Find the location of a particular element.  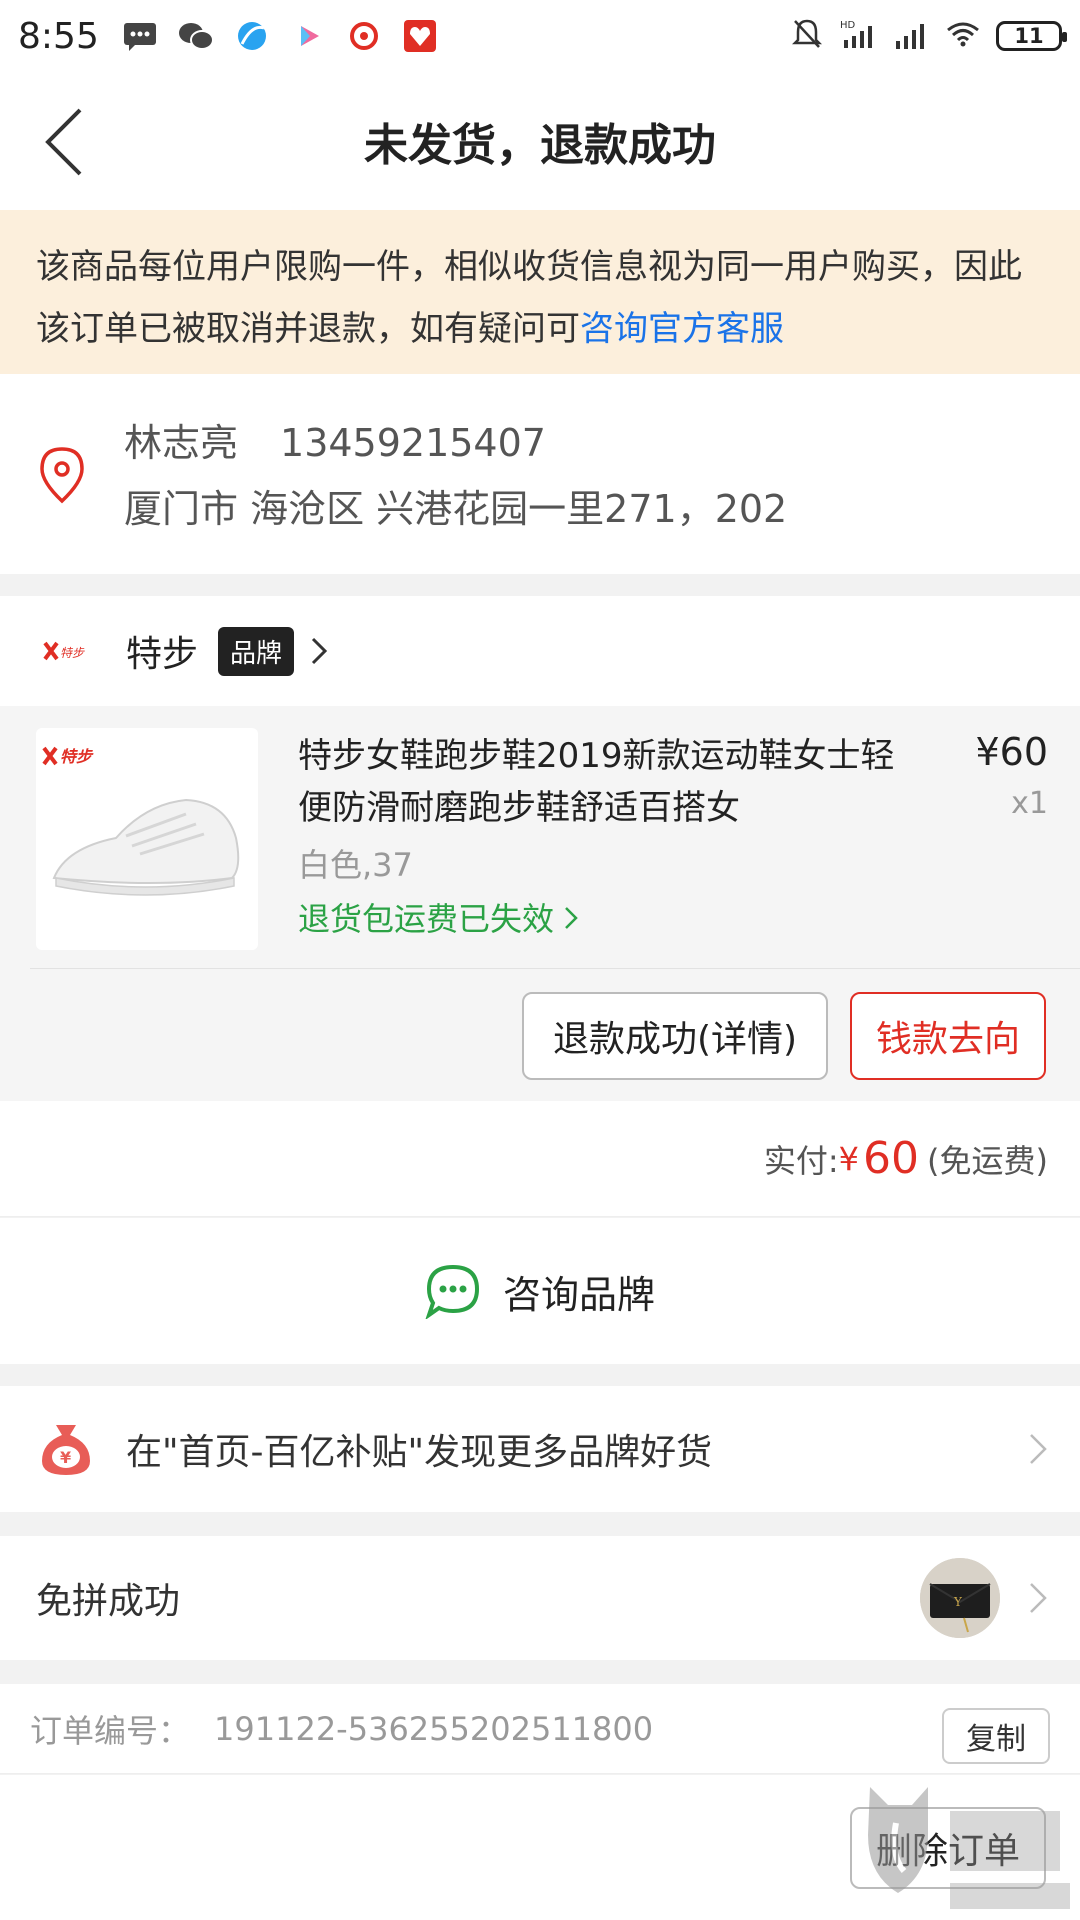

product-quantity: x1 is located at coordinates (1029, 803).